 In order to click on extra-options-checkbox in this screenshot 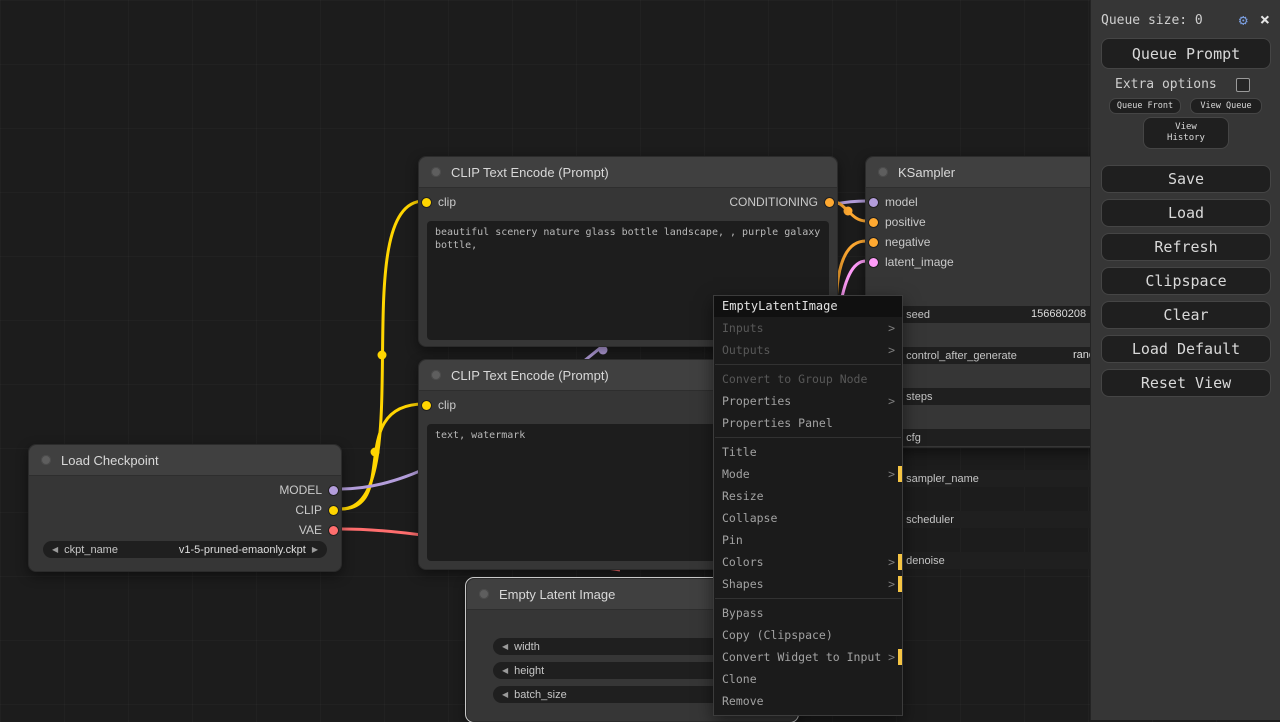, I will do `click(1243, 84)`.